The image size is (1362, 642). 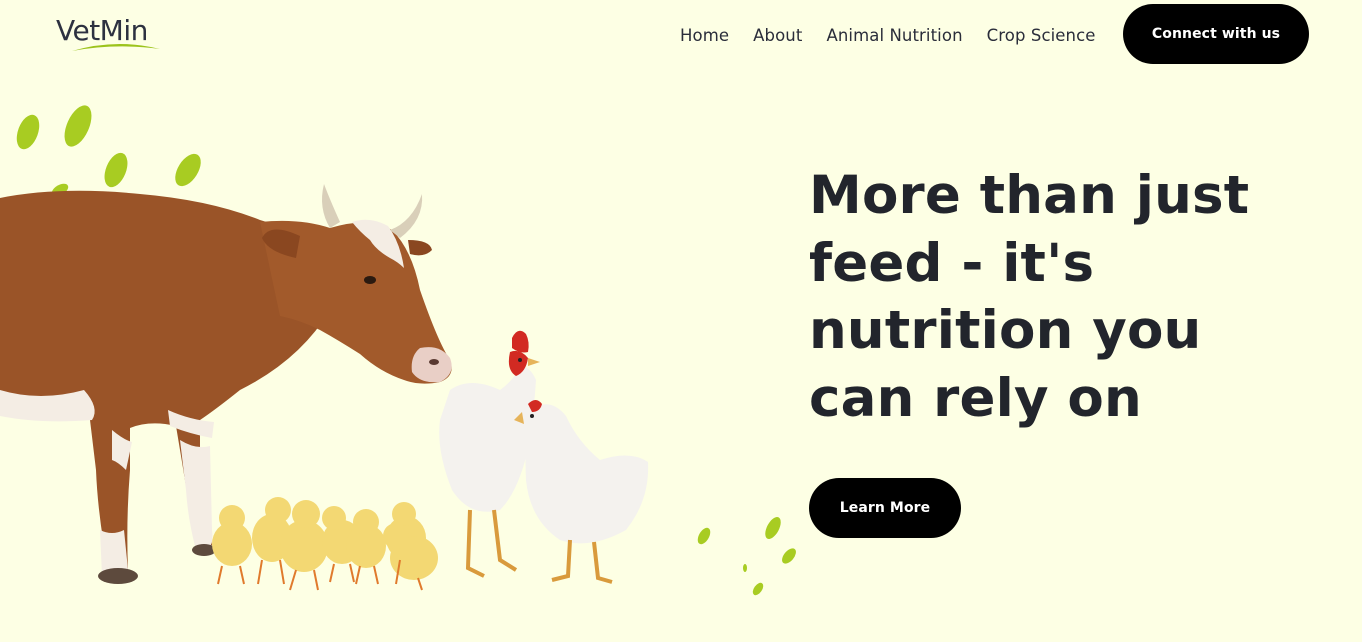 I want to click on nav-animal-nutrition: Animal Nutrition, so click(x=894, y=35).